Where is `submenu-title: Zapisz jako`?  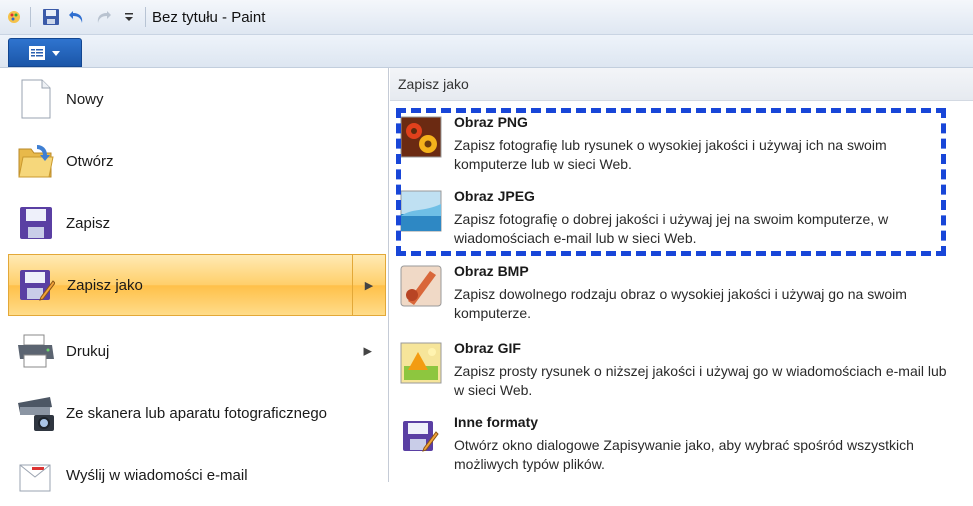 submenu-title: Zapisz jako is located at coordinates (433, 84).